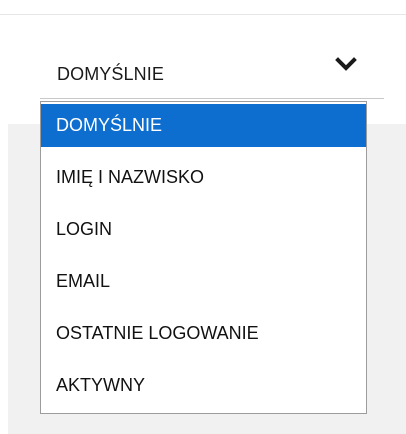 Image resolution: width=406 pixels, height=434 pixels. What do you see at coordinates (203, 177) in the screenshot?
I see `option-imie-i-nazwisko: IMIĘ I NAZWISKO` at bounding box center [203, 177].